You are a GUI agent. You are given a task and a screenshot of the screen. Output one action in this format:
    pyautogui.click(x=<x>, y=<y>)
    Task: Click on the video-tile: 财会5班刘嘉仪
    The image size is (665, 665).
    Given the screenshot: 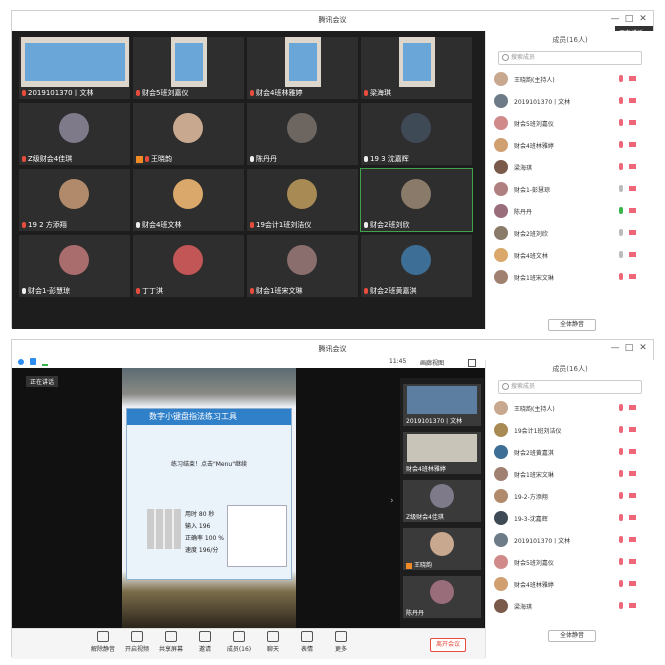 What is the action you would take?
    pyautogui.click(x=188, y=68)
    